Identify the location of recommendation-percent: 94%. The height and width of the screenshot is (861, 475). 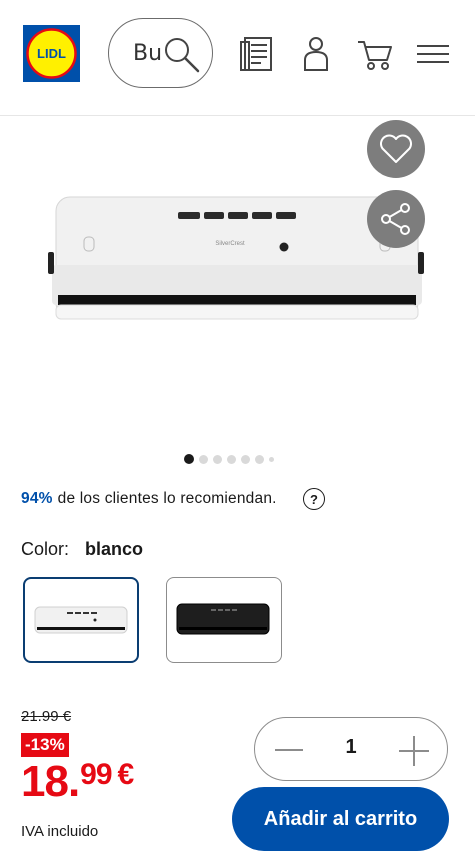
(37, 498).